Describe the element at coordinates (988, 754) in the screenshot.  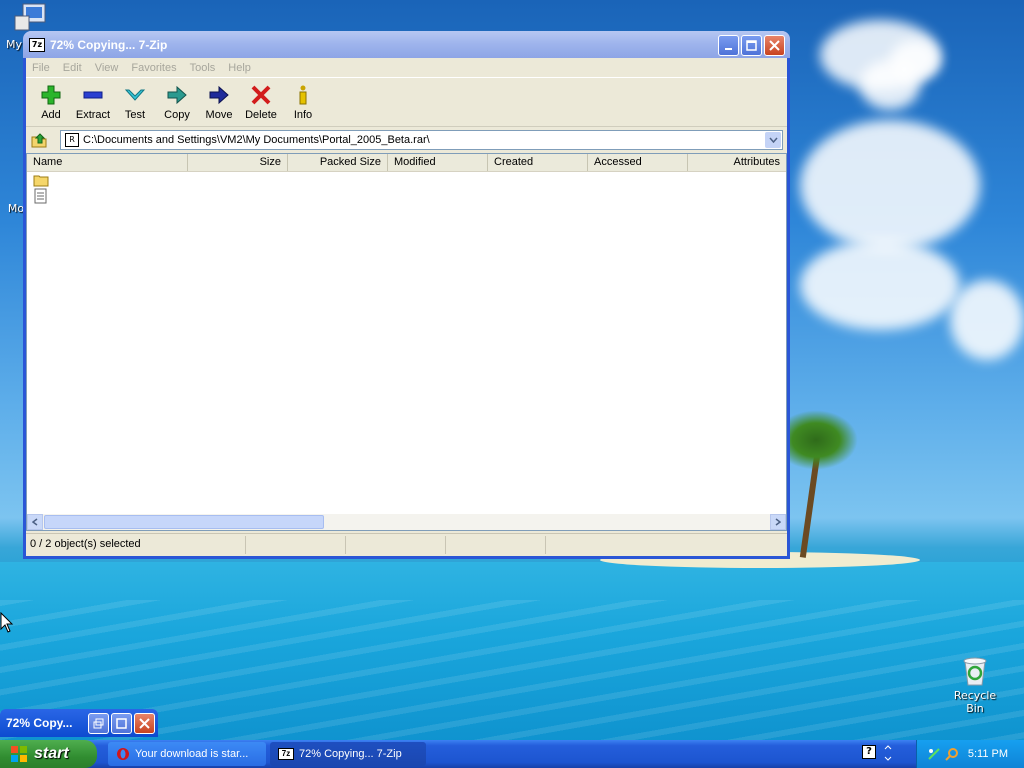
I see `clock: 5:11 PM` at that location.